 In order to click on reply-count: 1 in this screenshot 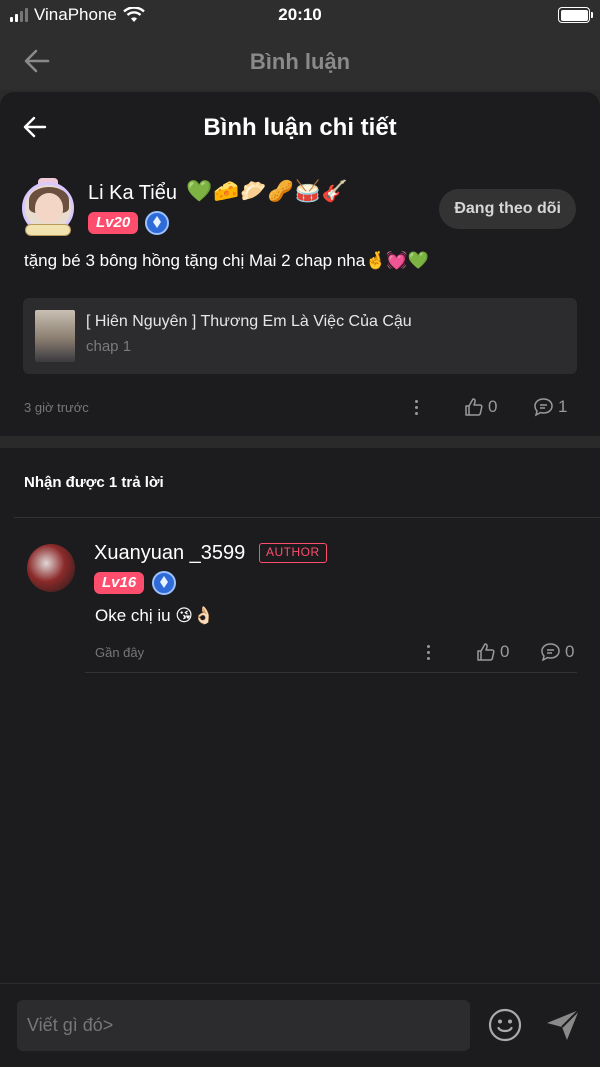, I will do `click(563, 406)`.